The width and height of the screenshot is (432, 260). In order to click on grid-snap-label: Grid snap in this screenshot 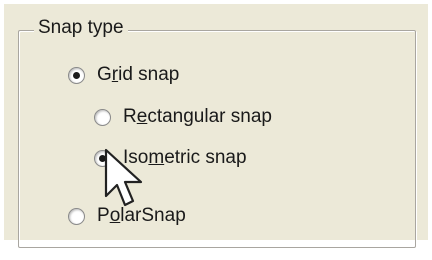, I will do `click(138, 74)`.